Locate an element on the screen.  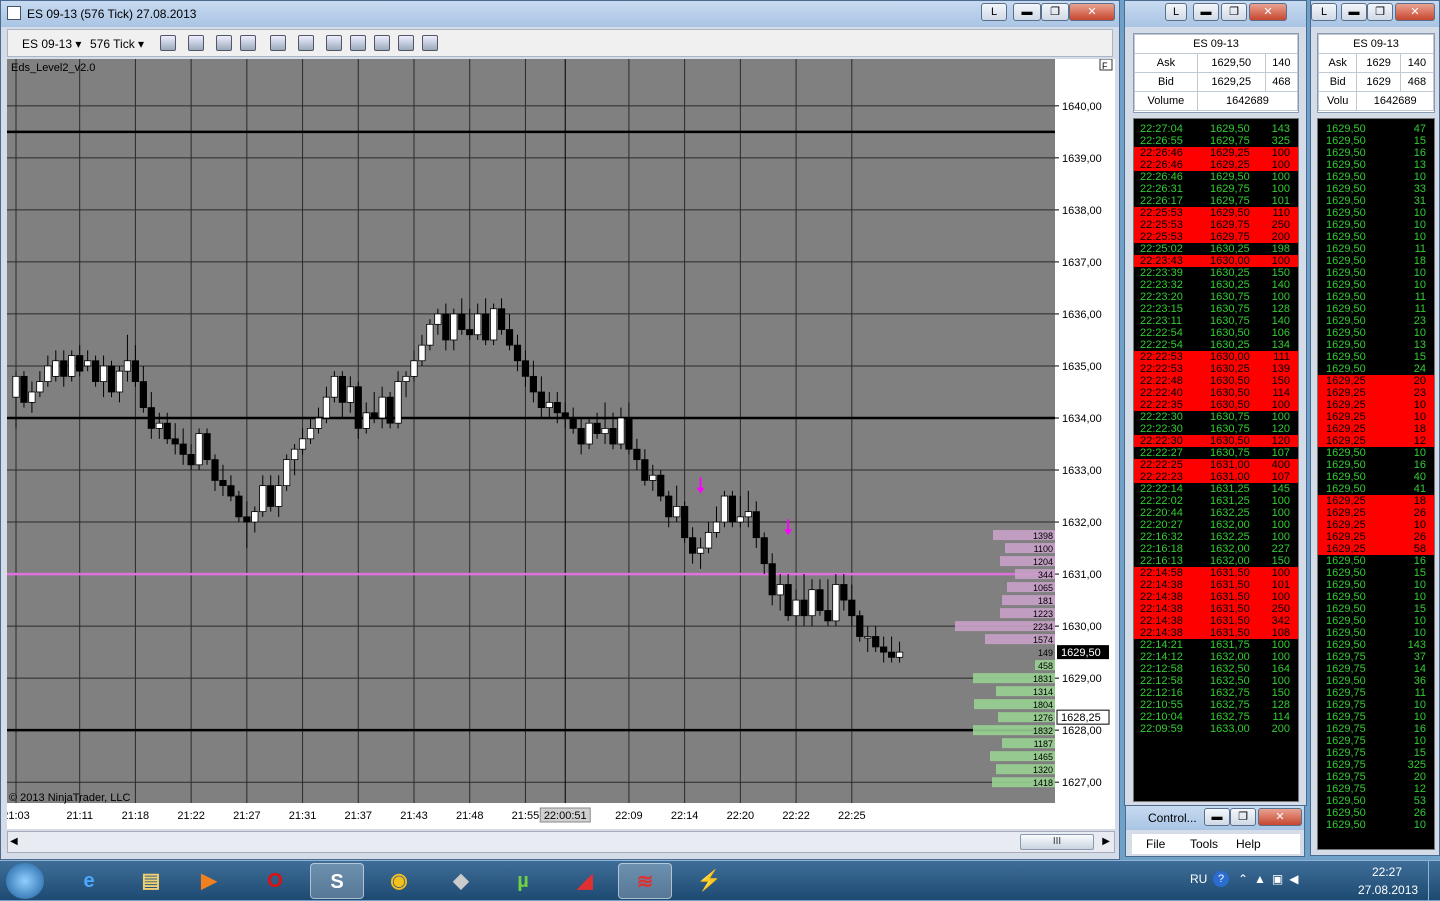
tape-row: 22:22:54 1630,25 134 is located at coordinates (1216, 345).